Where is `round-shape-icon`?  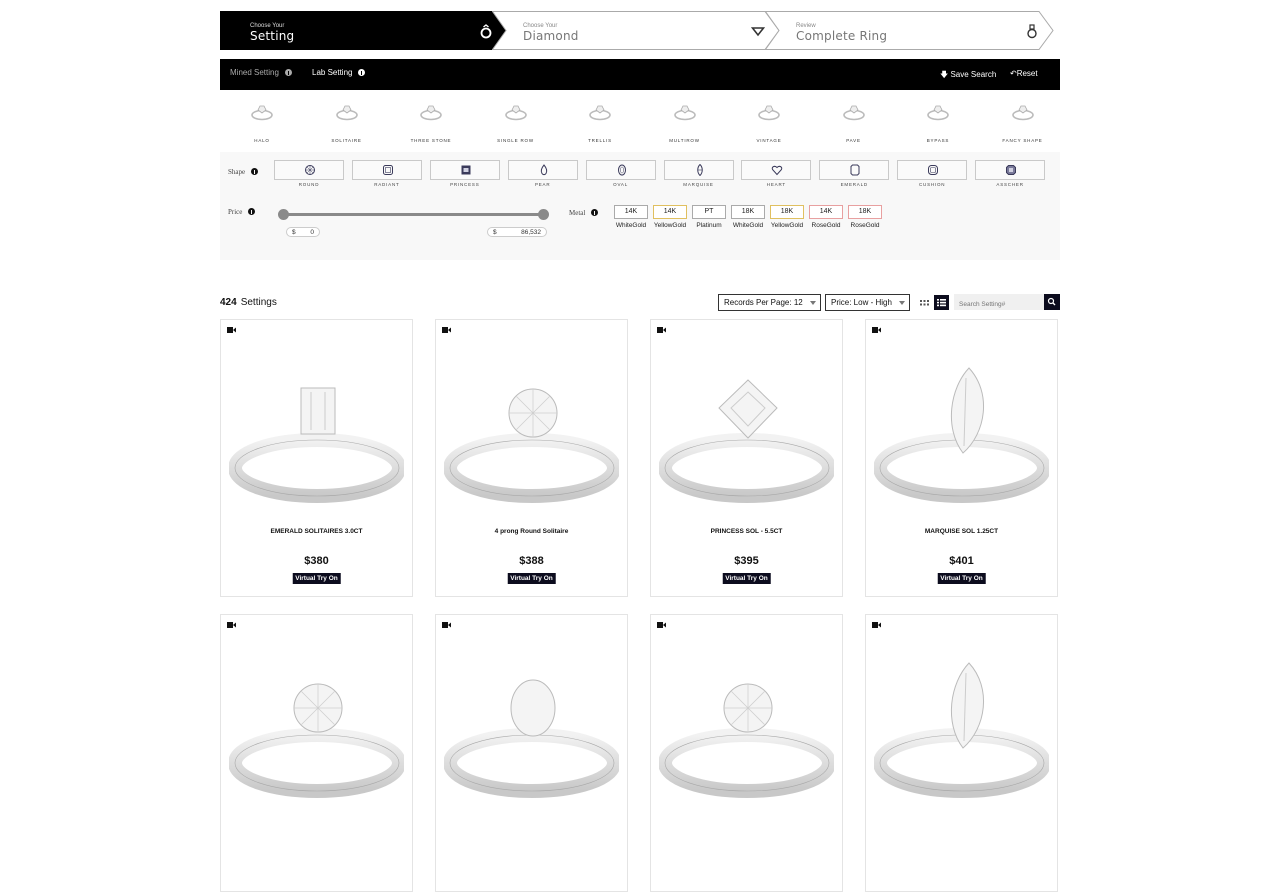 round-shape-icon is located at coordinates (310, 170).